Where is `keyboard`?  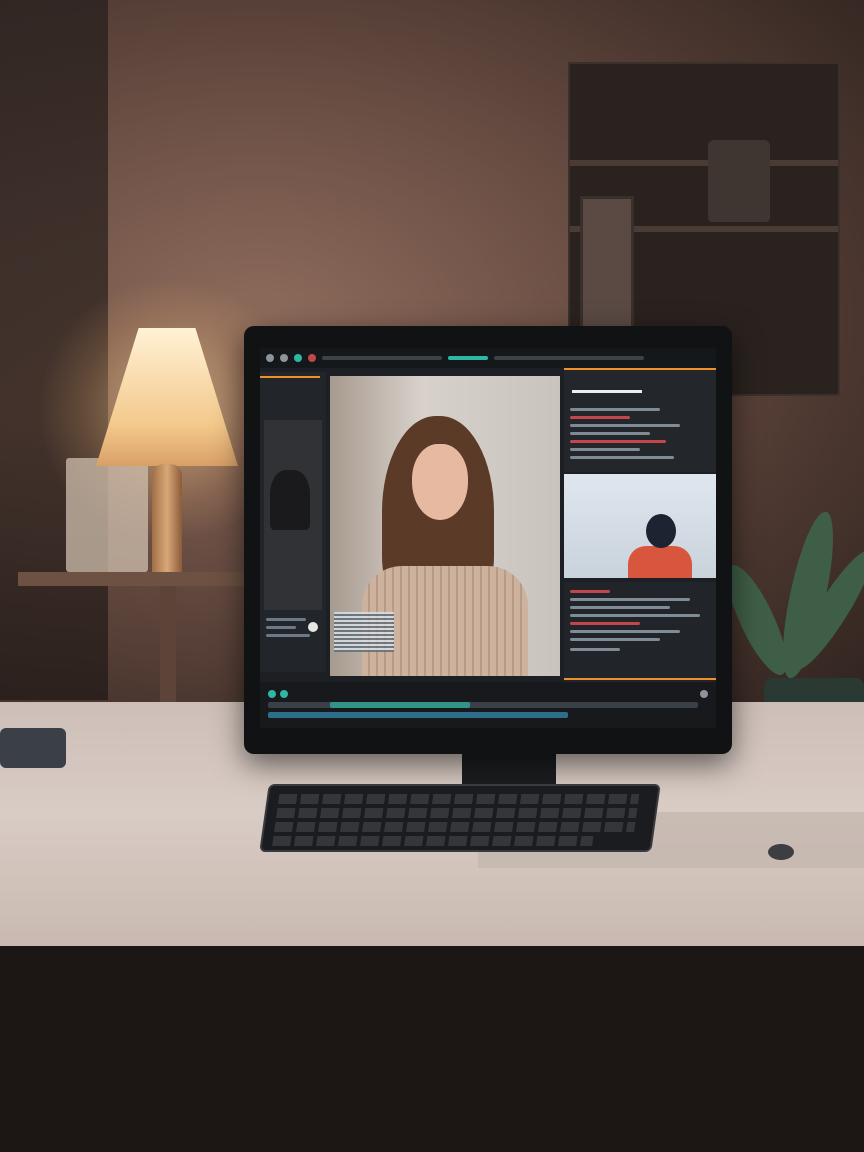 keyboard is located at coordinates (460, 818).